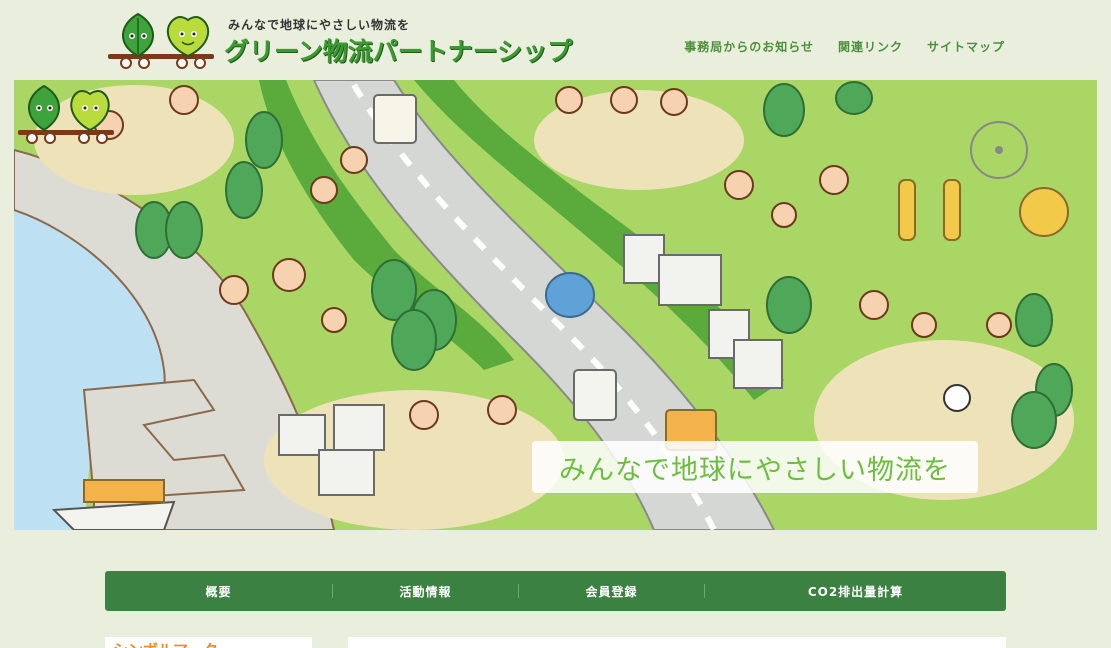 The image size is (1111, 648). What do you see at coordinates (218, 591) in the screenshot?
I see `main-nav-overview: 概要` at bounding box center [218, 591].